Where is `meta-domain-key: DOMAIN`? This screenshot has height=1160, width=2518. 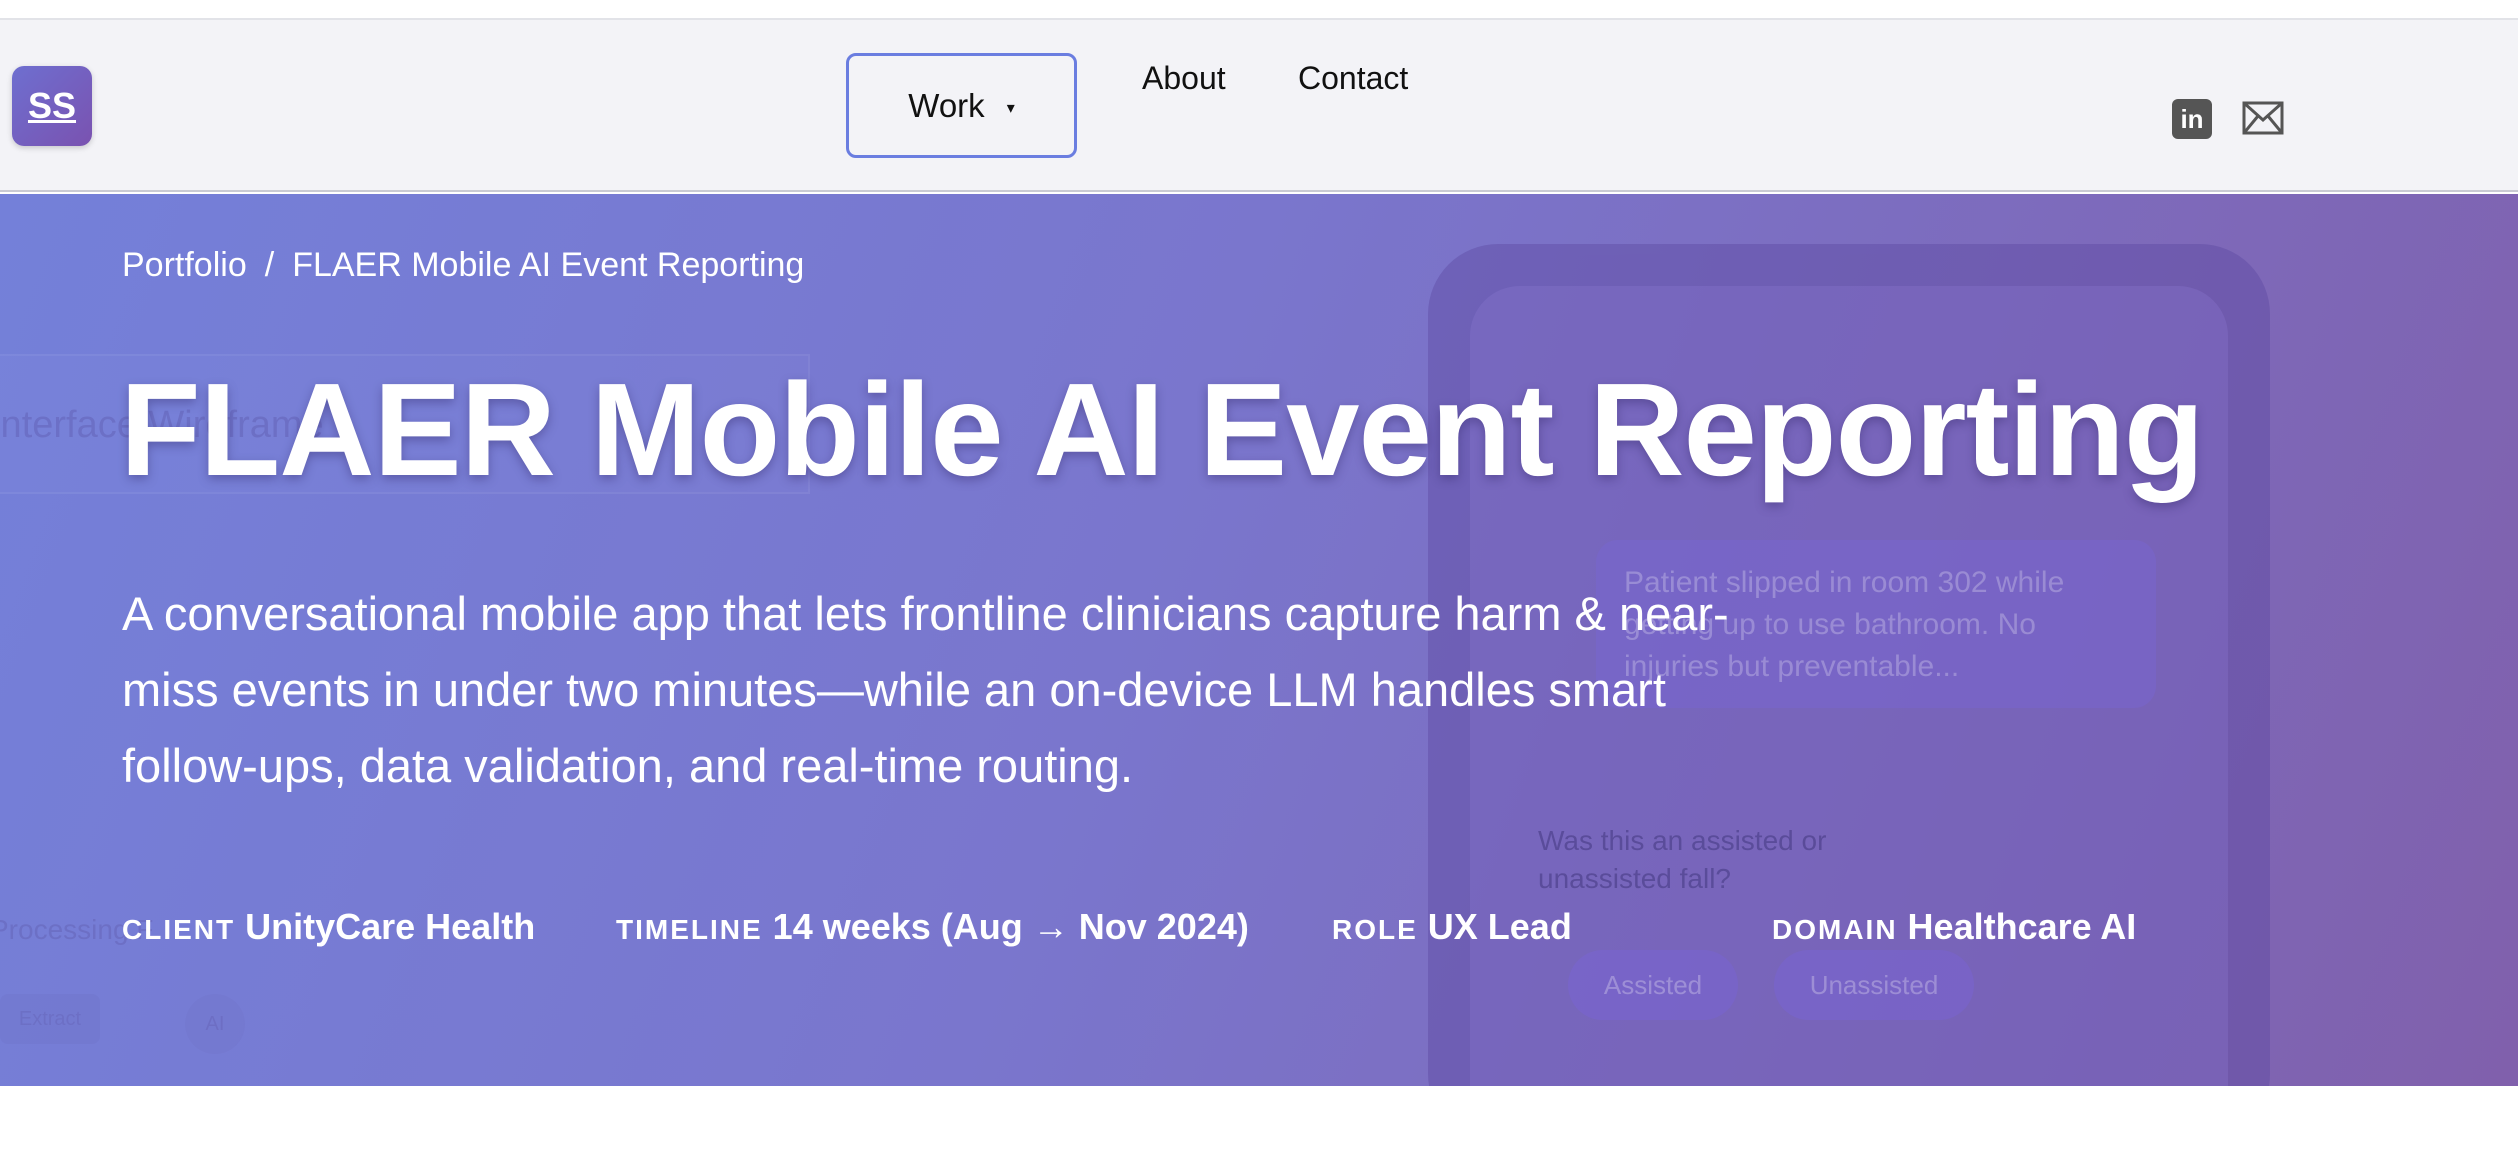
meta-domain-key: DOMAIN is located at coordinates (1835, 929).